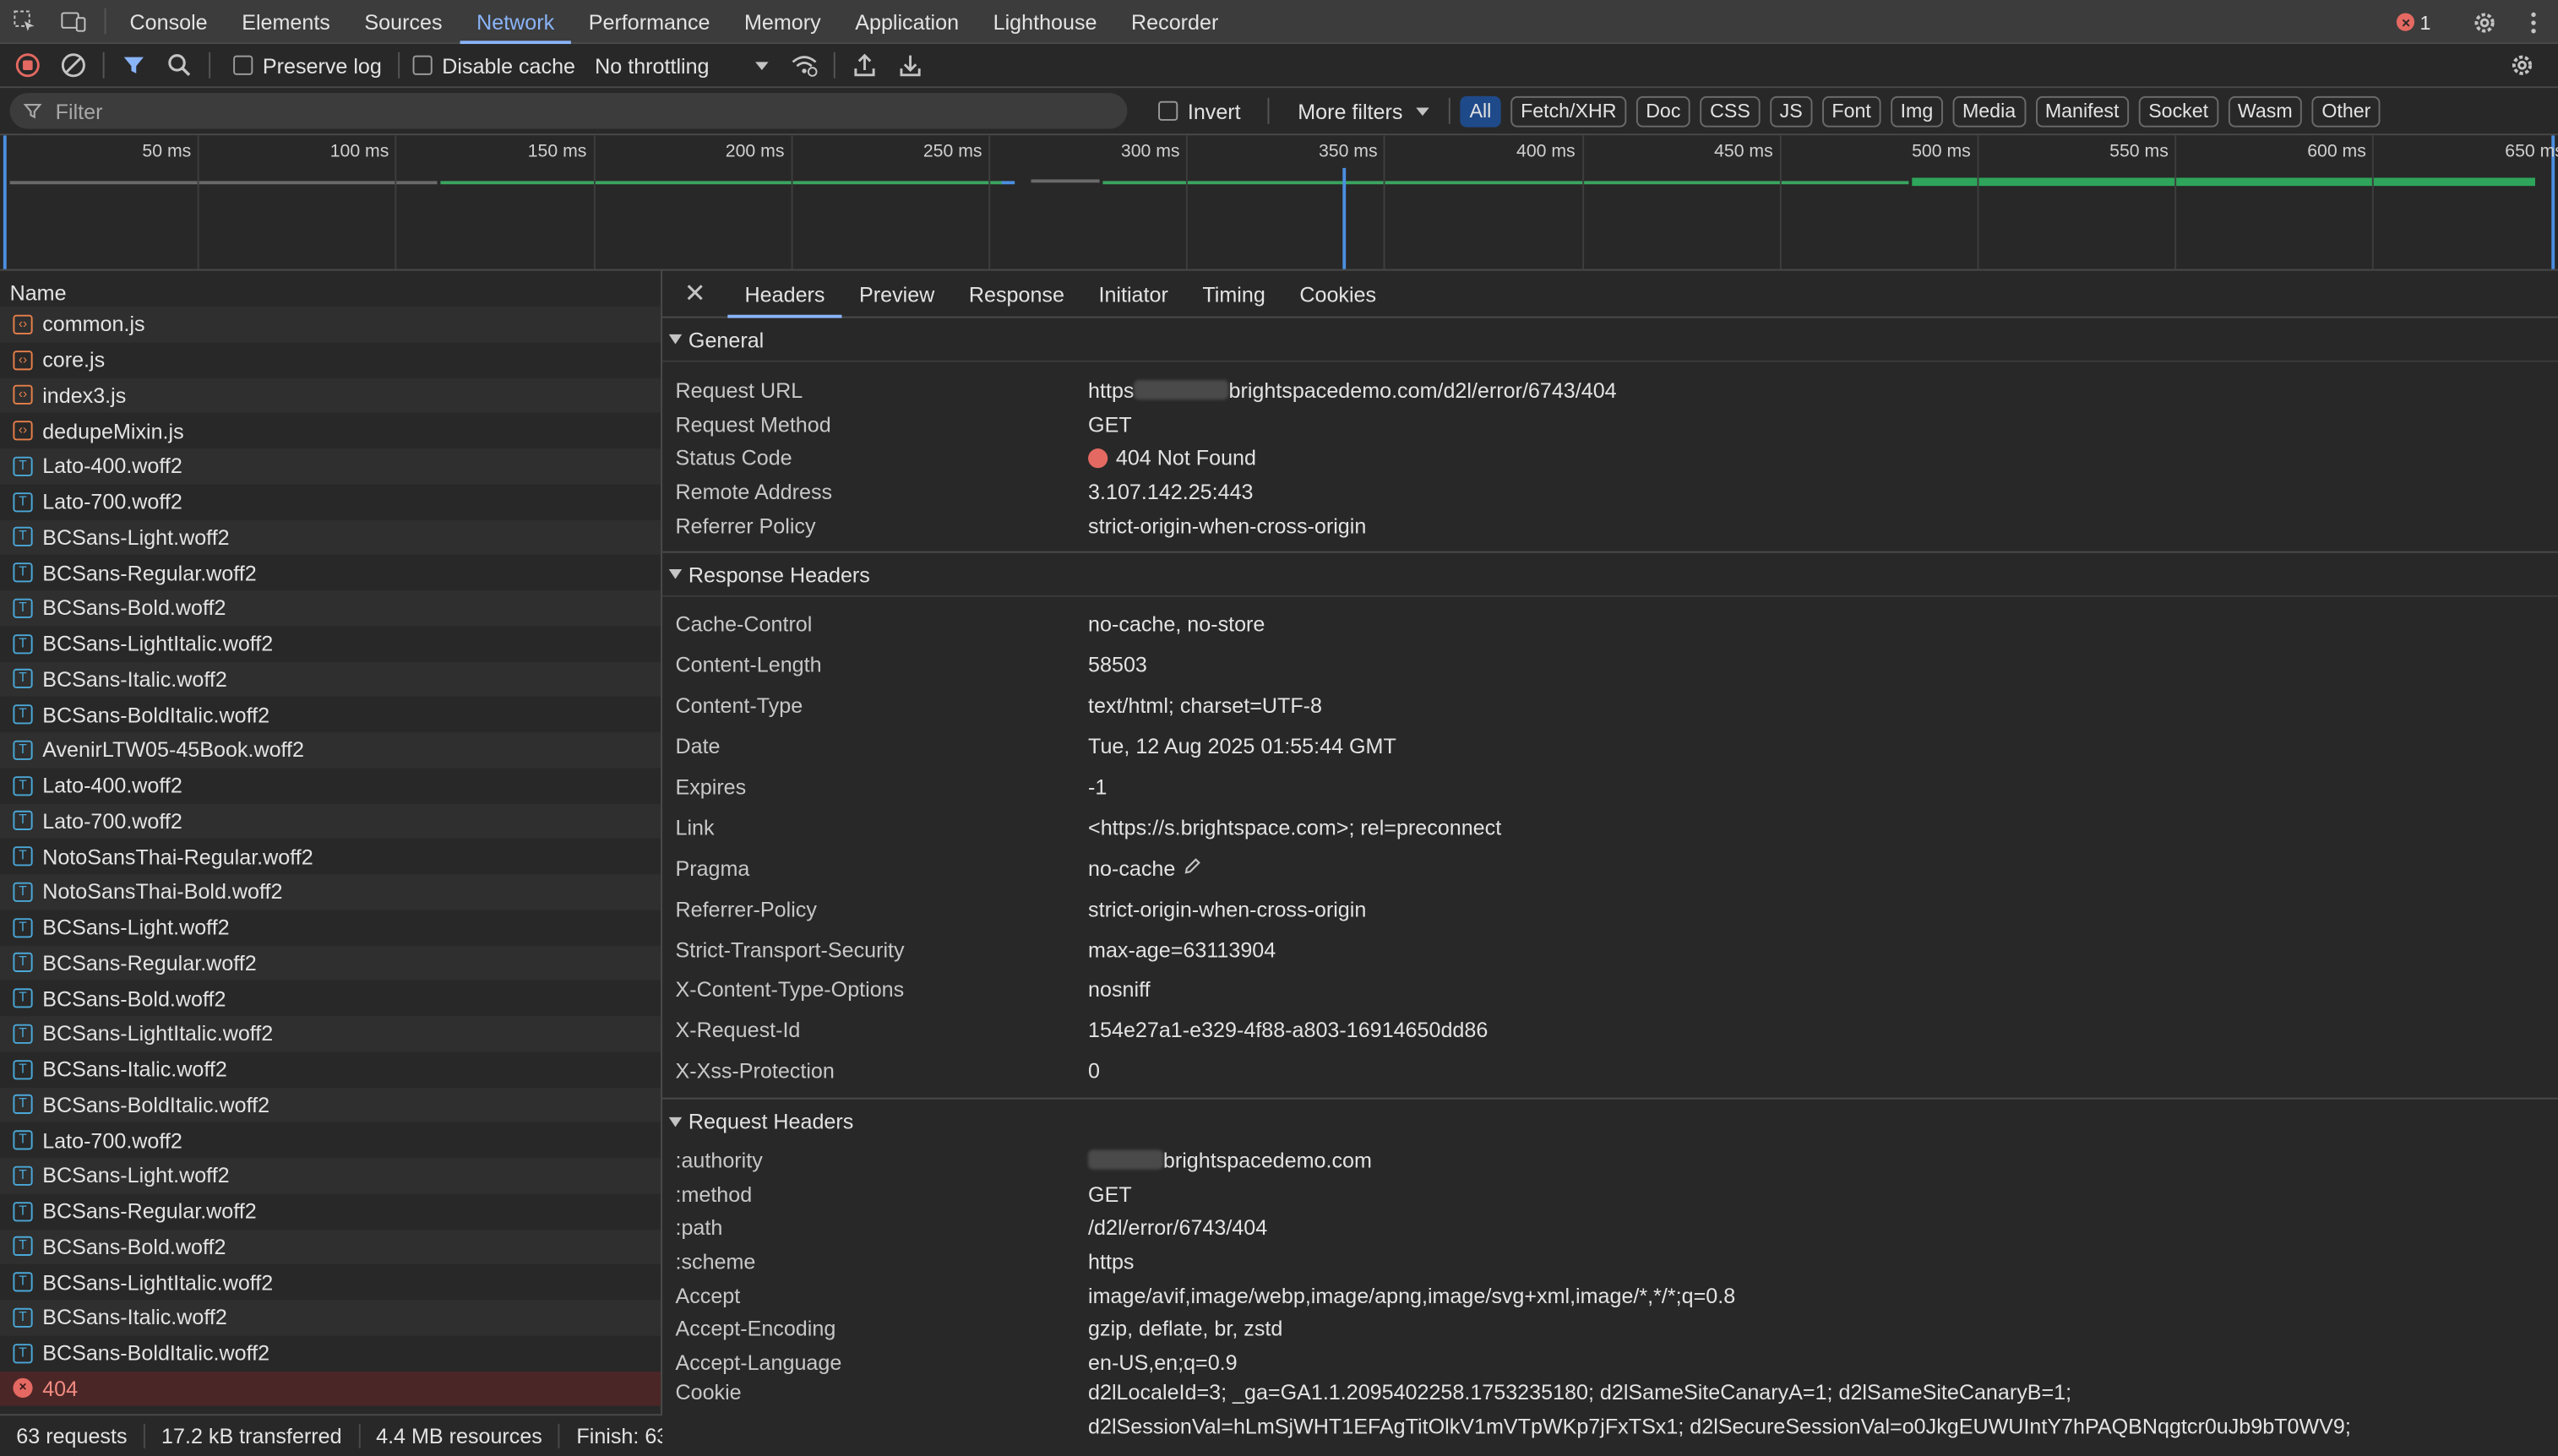 This screenshot has height=1456, width=2558. I want to click on import-har-icon, so click(864, 65).